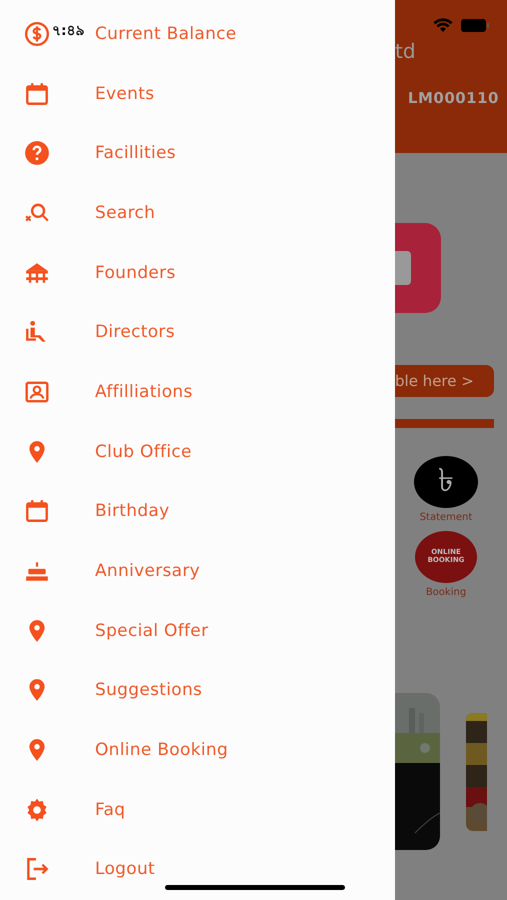 The image size is (507, 900). Describe the element at coordinates (135, 153) in the screenshot. I see `menu-item: Facillities` at that location.